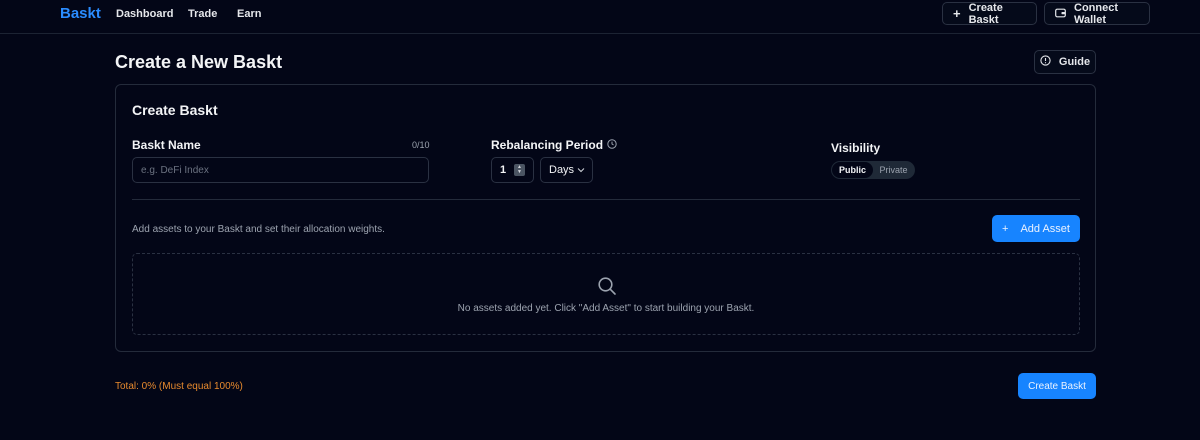 Image resolution: width=1200 pixels, height=440 pixels. I want to click on brand-logo: Baskt, so click(80, 13).